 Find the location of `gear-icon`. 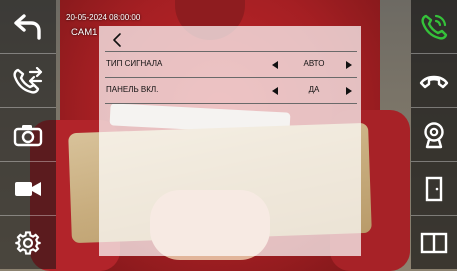

gear-icon is located at coordinates (28, 242).